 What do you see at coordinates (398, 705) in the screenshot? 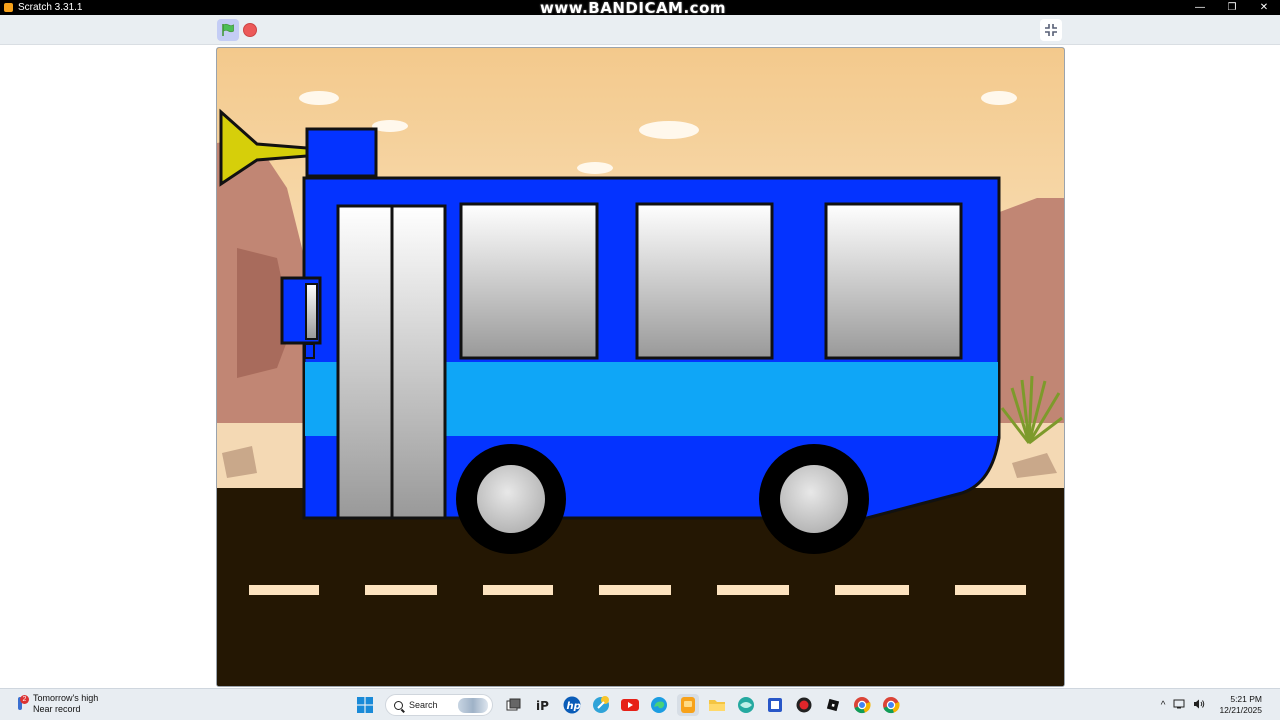
I see `search-icon` at bounding box center [398, 705].